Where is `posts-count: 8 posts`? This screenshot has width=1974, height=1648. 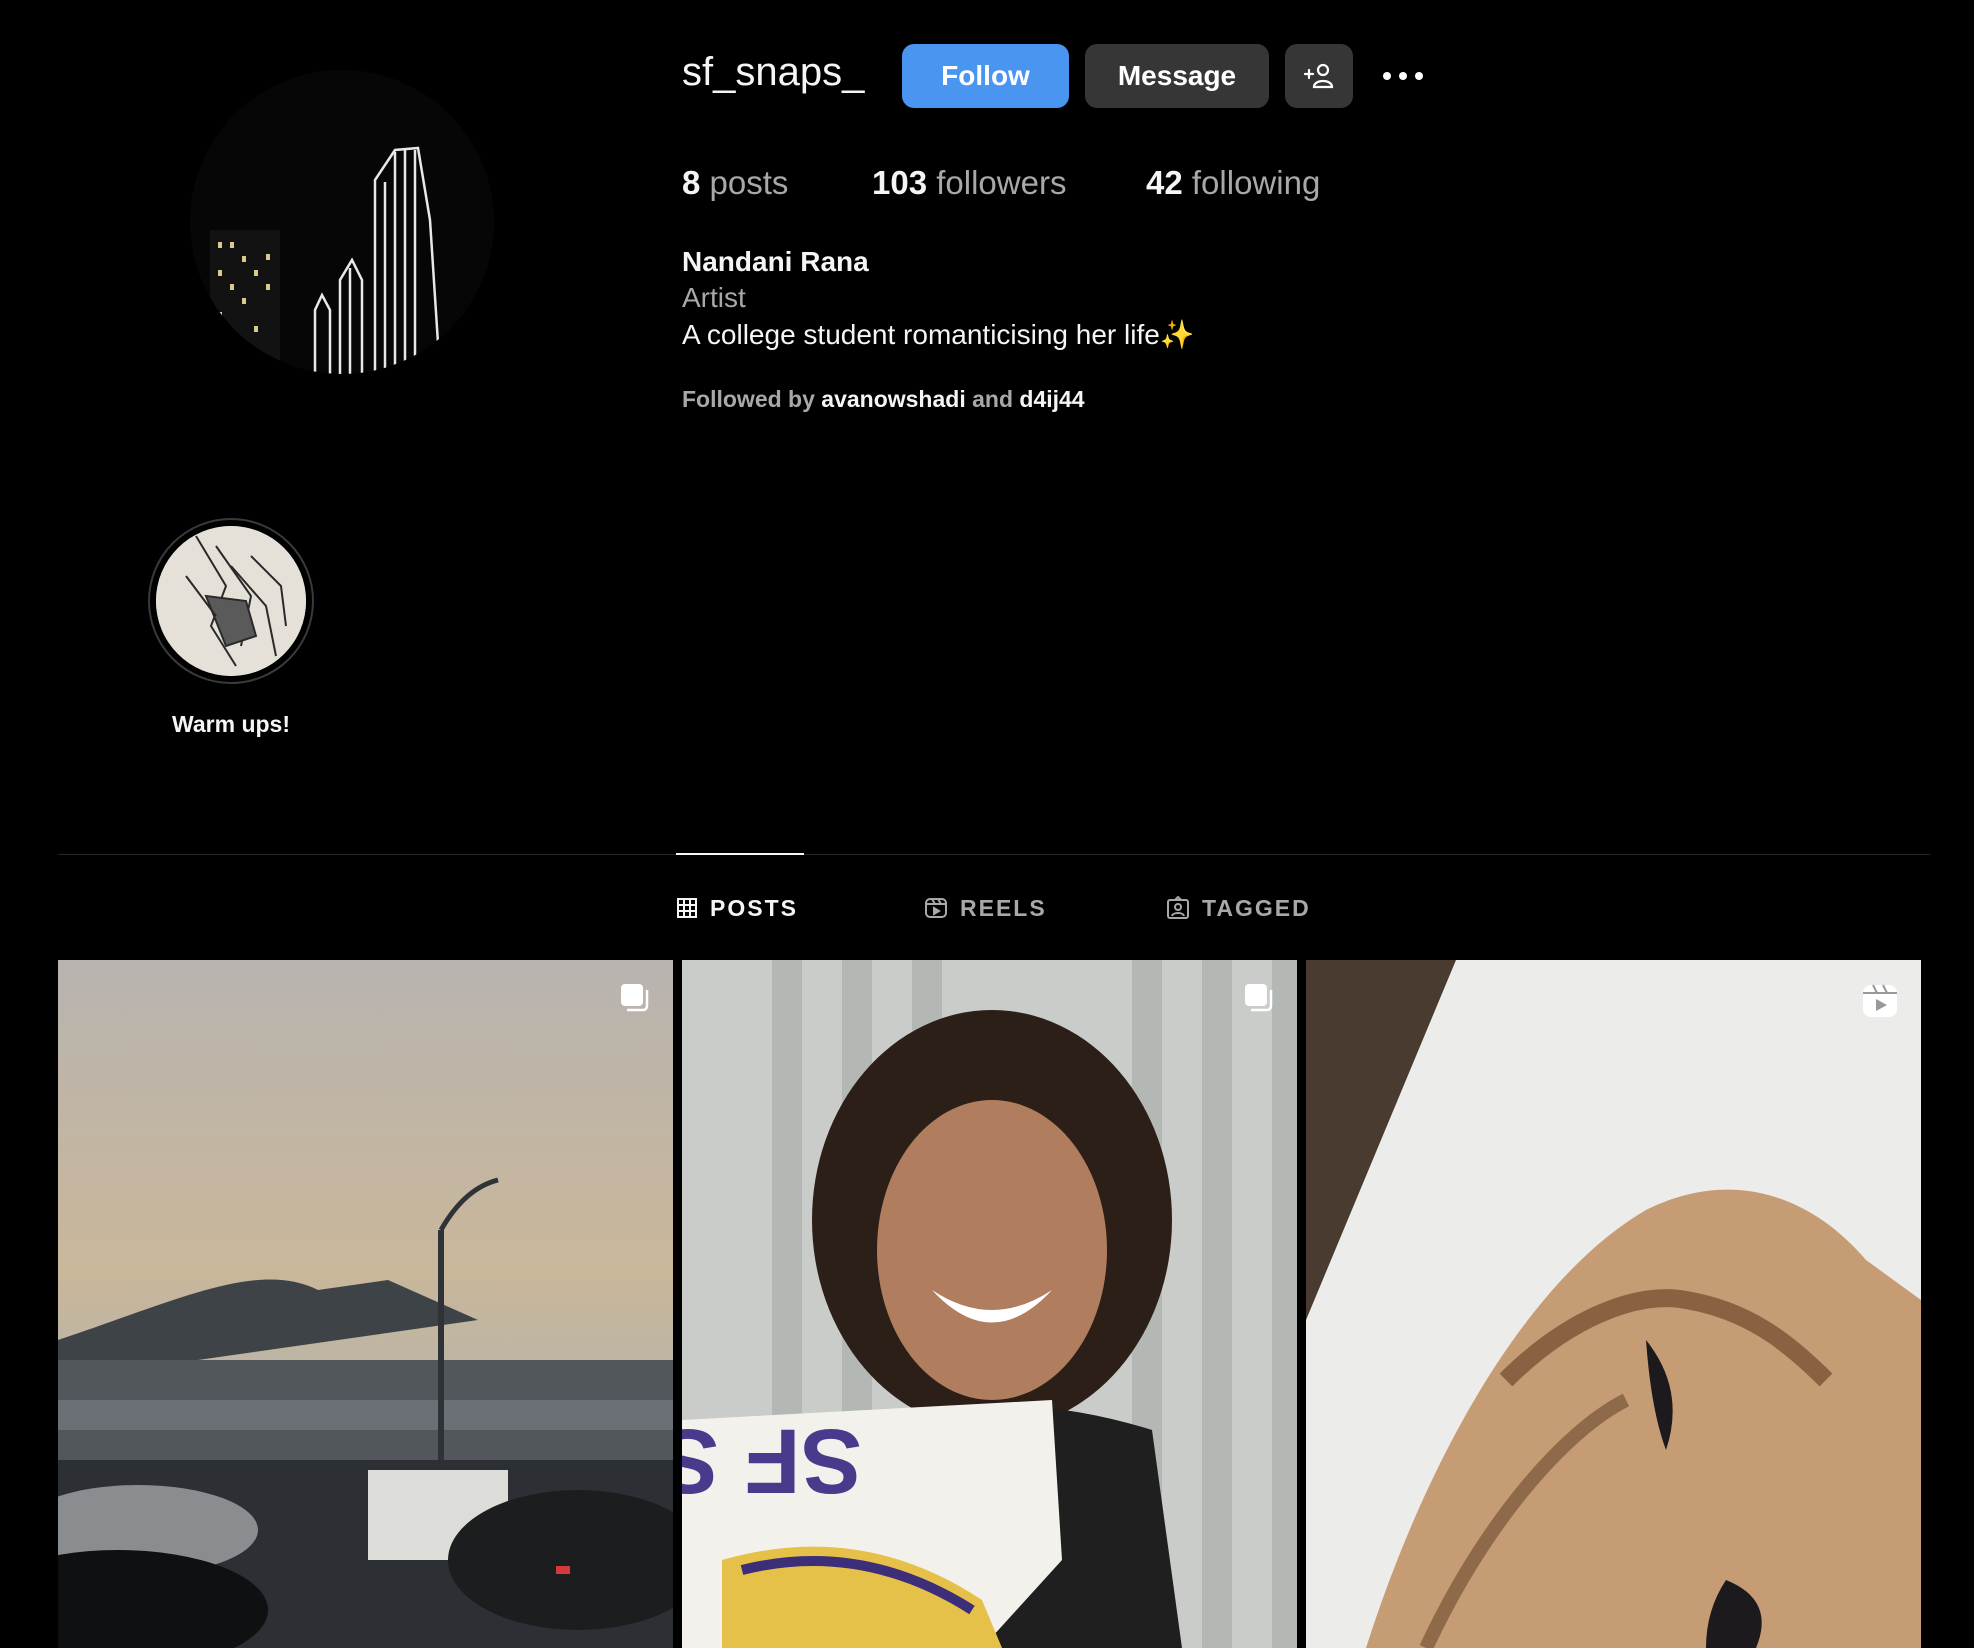
posts-count: 8 posts is located at coordinates (735, 183).